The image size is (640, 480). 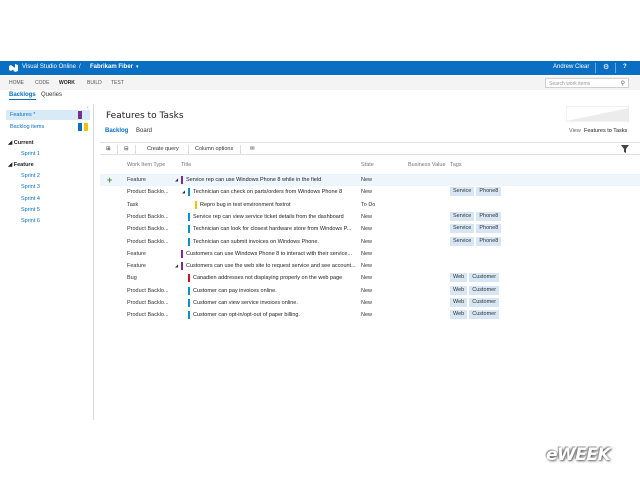 I want to click on tab-queries: Queries, so click(x=51, y=95).